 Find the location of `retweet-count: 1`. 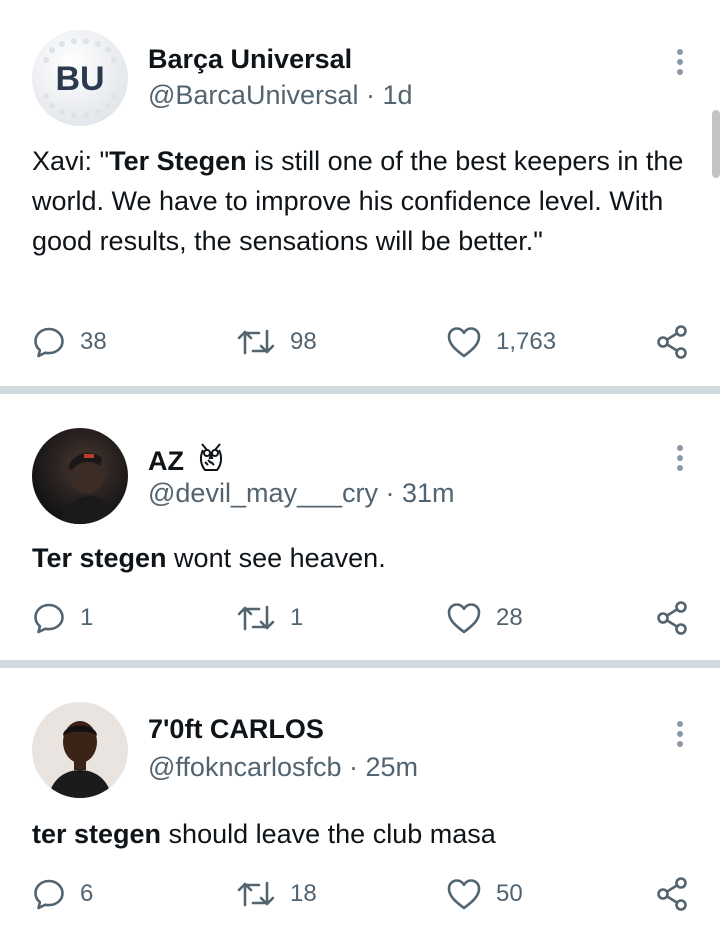

retweet-count: 1 is located at coordinates (297, 617).